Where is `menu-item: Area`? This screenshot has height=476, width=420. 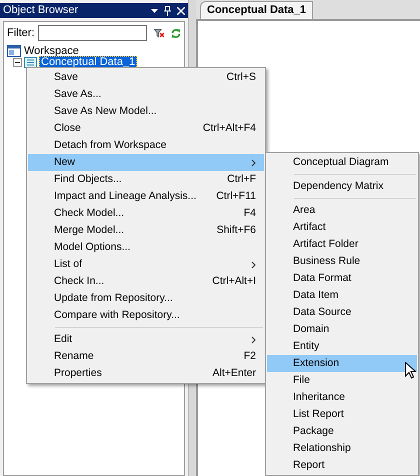 menu-item: Area is located at coordinates (342, 210).